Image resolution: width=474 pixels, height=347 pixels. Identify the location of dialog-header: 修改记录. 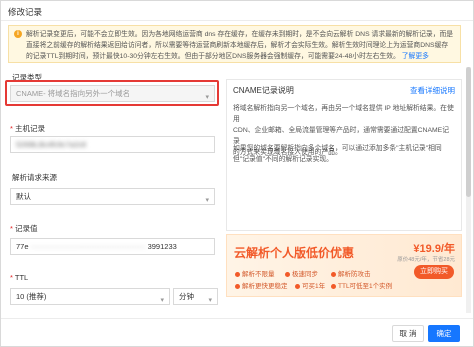
(237, 11).